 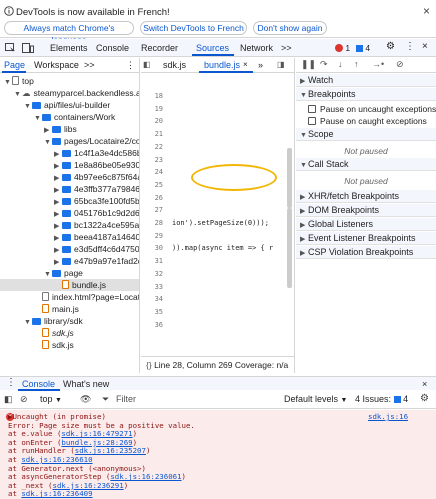 I want to click on pause-uncaught-checkbox: Pause on uncaught exceptions, so click(x=366, y=109).